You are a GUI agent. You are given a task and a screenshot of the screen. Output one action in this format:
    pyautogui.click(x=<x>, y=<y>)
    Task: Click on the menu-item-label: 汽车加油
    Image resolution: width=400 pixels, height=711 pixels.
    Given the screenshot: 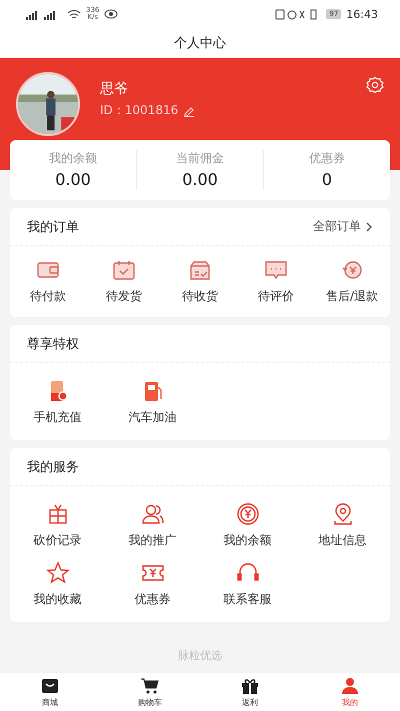 What is the action you would take?
    pyautogui.click(x=152, y=417)
    